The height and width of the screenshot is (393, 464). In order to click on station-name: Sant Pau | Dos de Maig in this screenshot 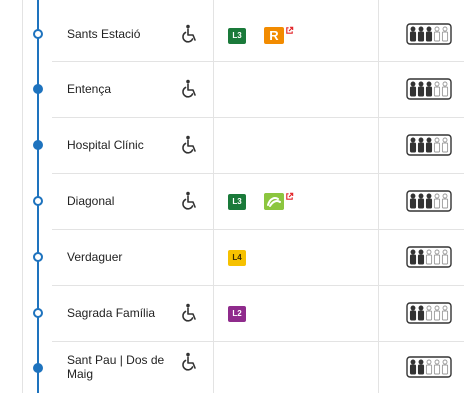, I will do `click(121, 367)`.